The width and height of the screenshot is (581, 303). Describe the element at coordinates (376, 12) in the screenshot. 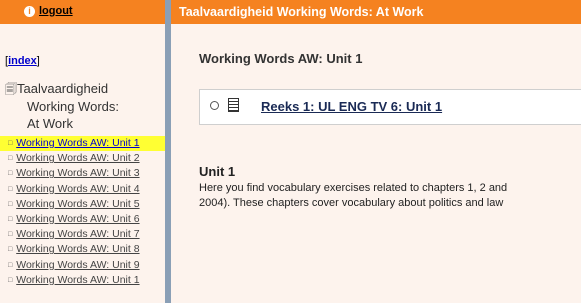

I see `main-header-title: Taalvaardigheid Working Words: At Work` at that location.